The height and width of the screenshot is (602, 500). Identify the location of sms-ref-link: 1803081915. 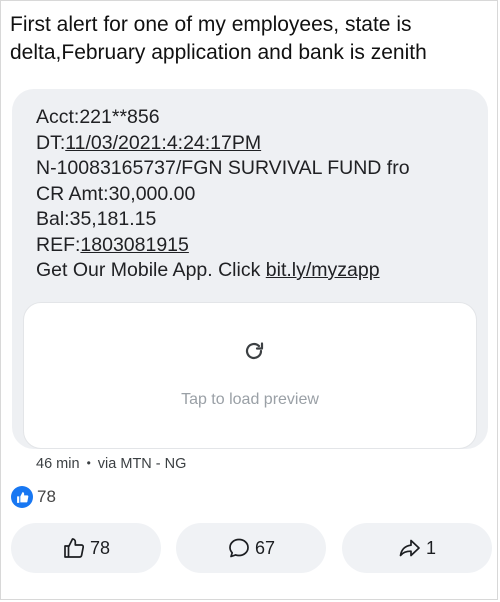
(134, 245).